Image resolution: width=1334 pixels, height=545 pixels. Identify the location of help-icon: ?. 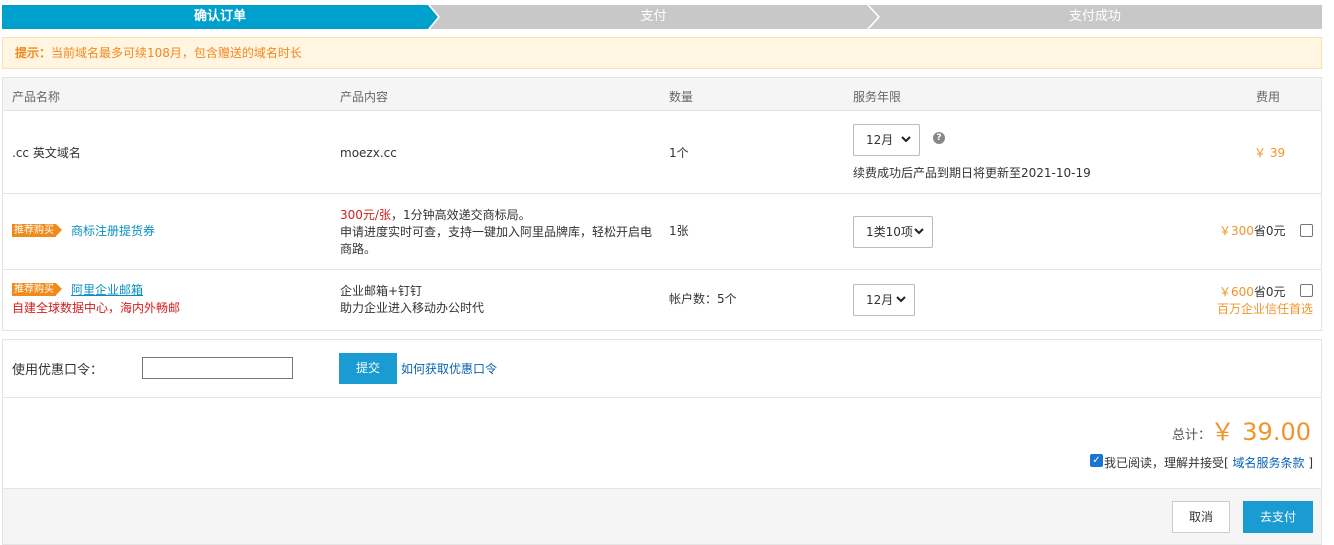
(939, 138).